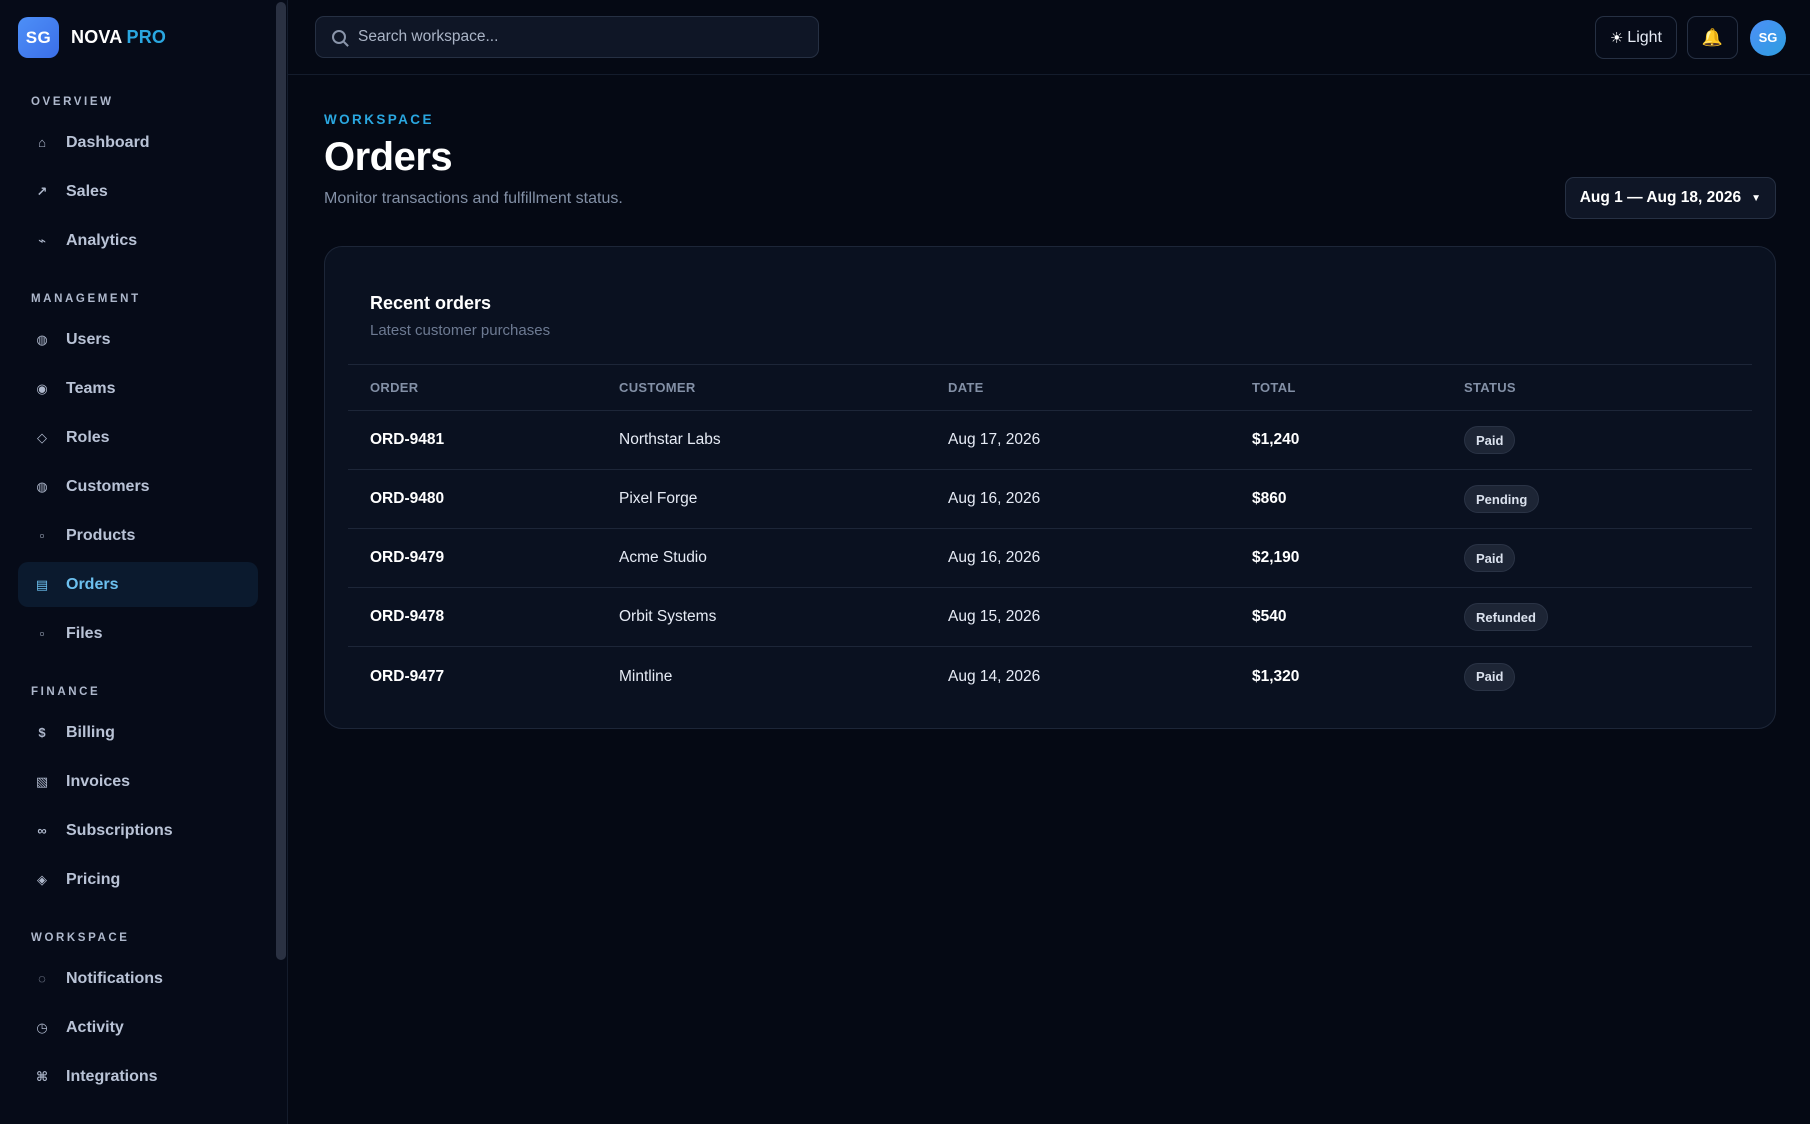 The width and height of the screenshot is (1810, 1124). I want to click on sidebar-item-orders: ▤ Orders, so click(138, 584).